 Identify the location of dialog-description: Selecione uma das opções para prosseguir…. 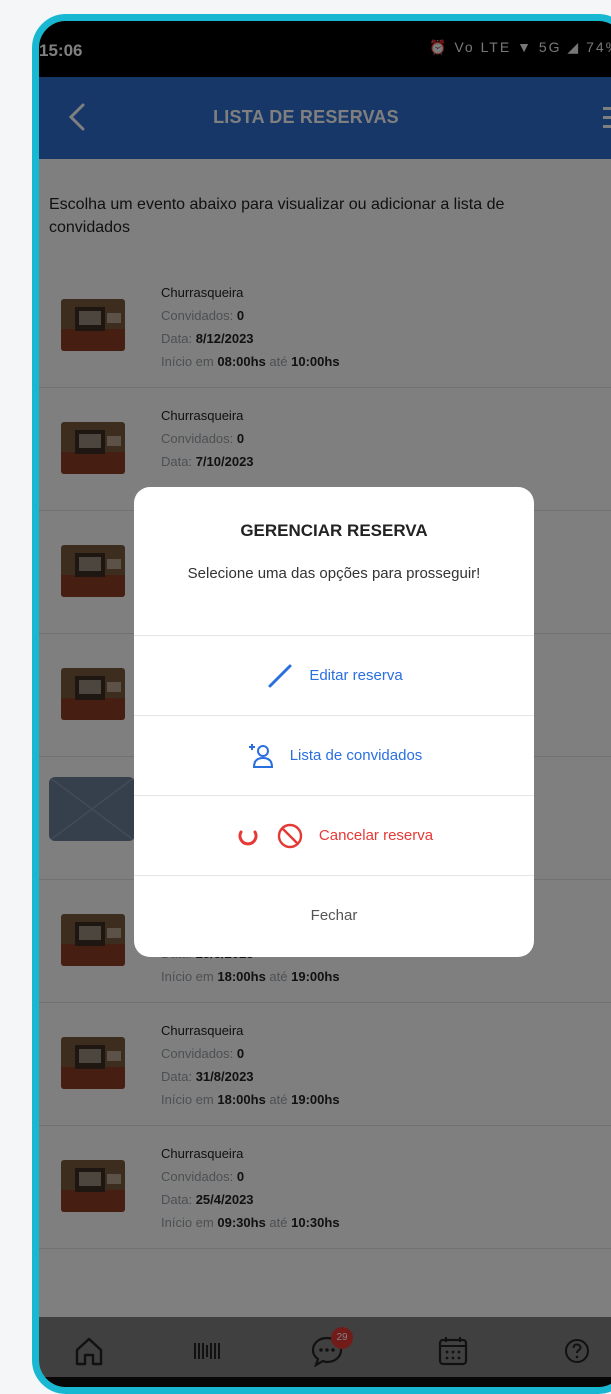
(334, 573).